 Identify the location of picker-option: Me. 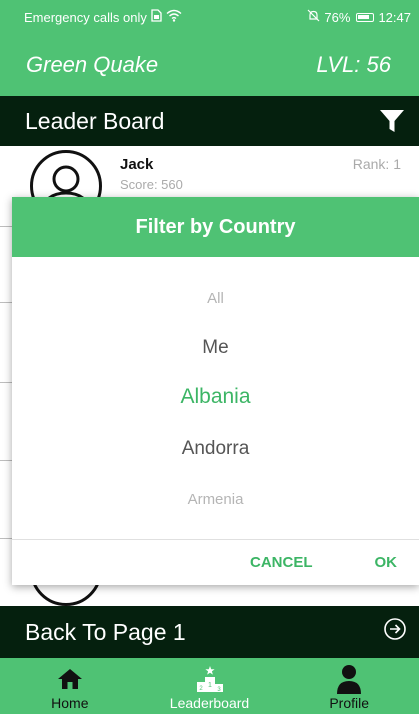
(215, 348).